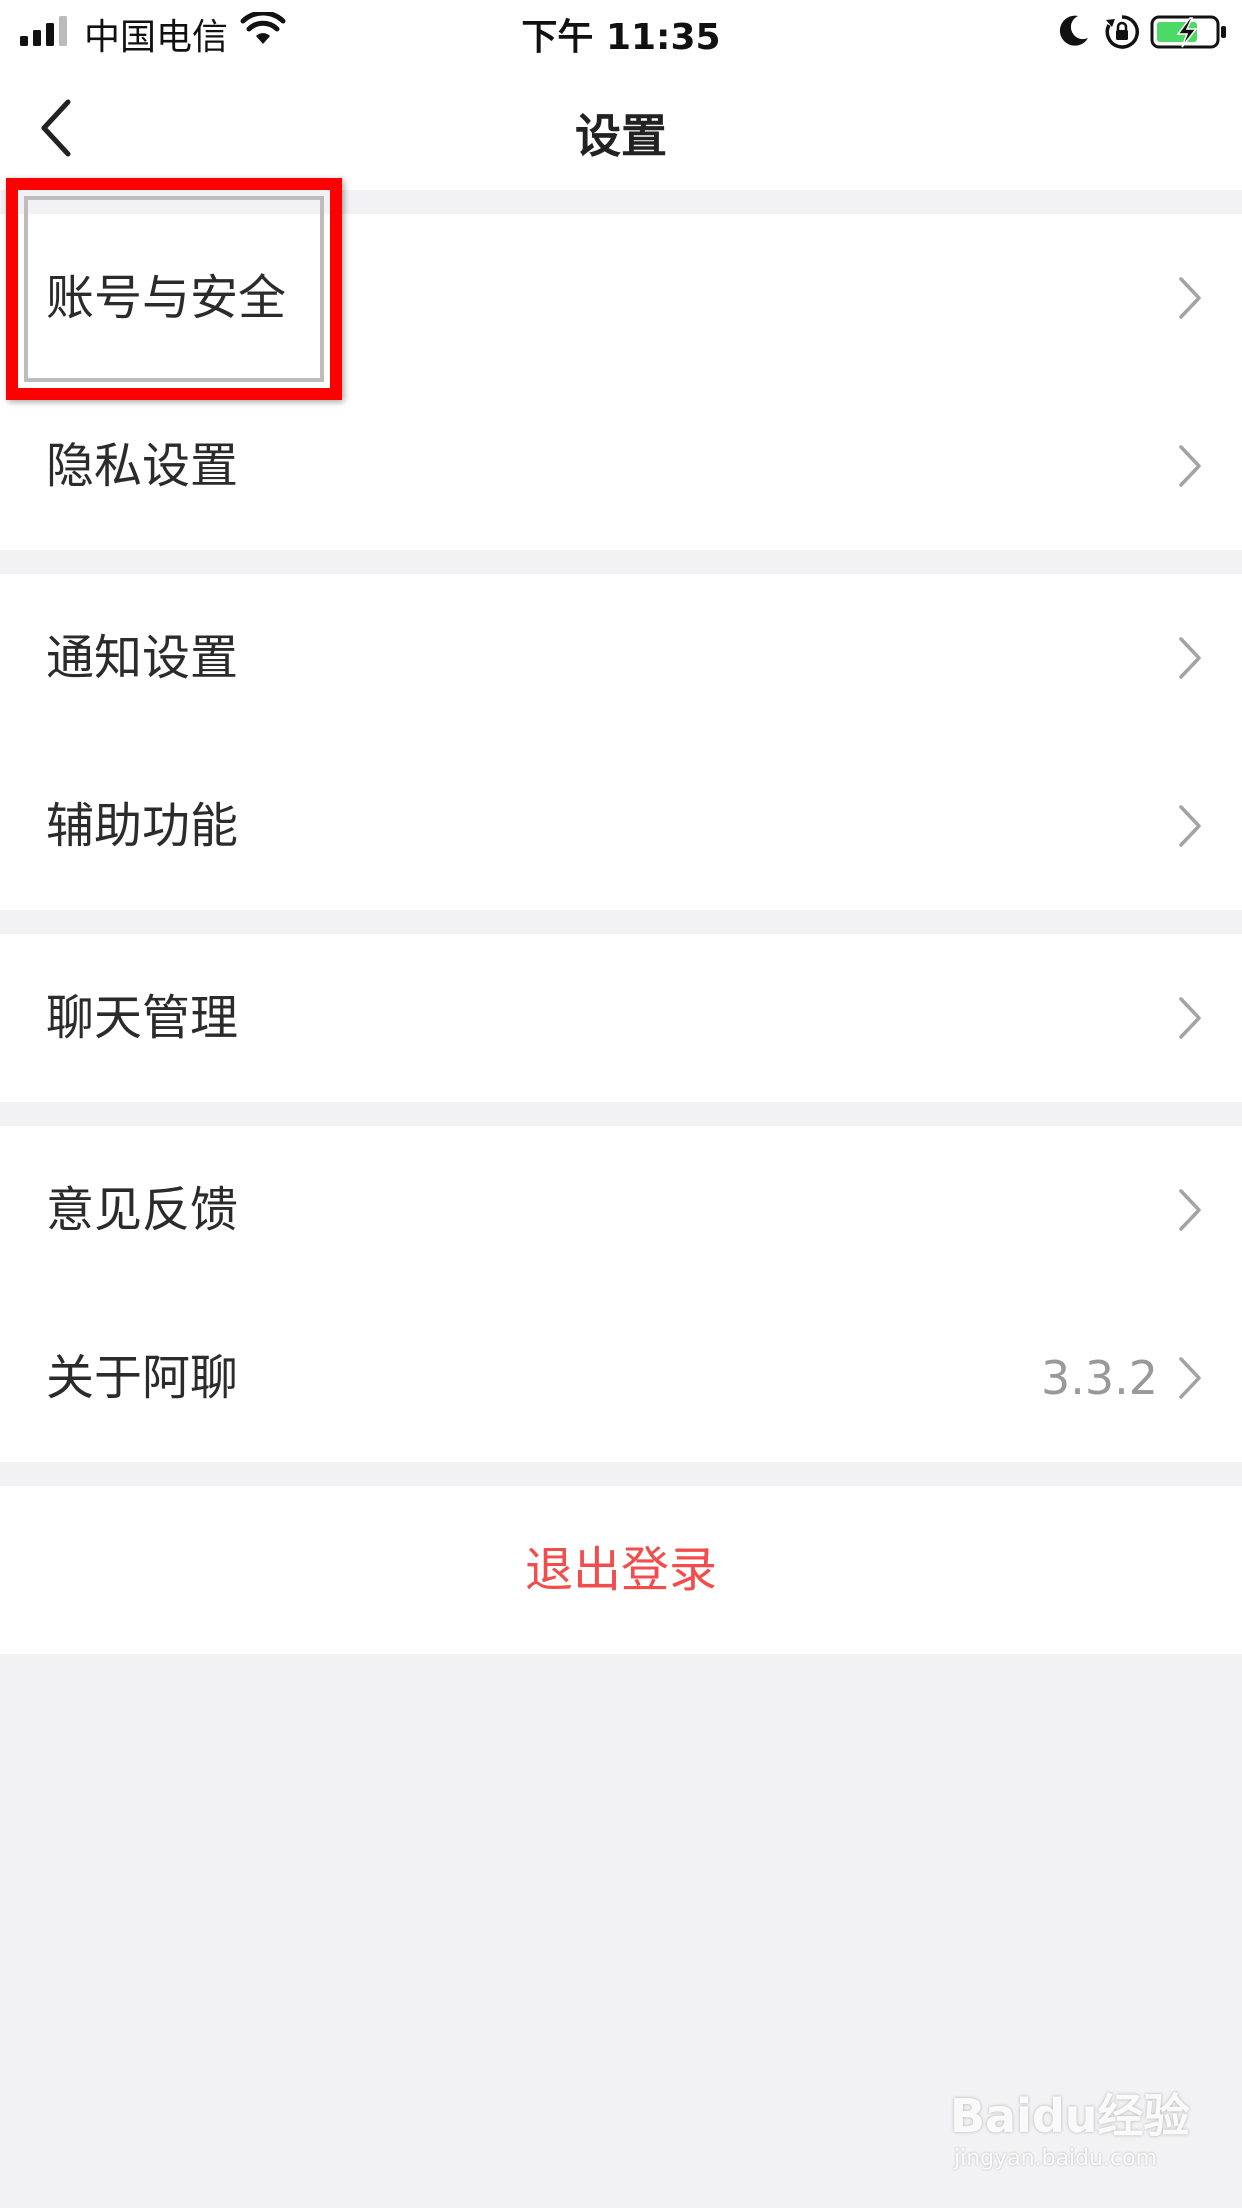  Describe the element at coordinates (142, 658) in the screenshot. I see `settings-item-label: 通知设置` at that location.